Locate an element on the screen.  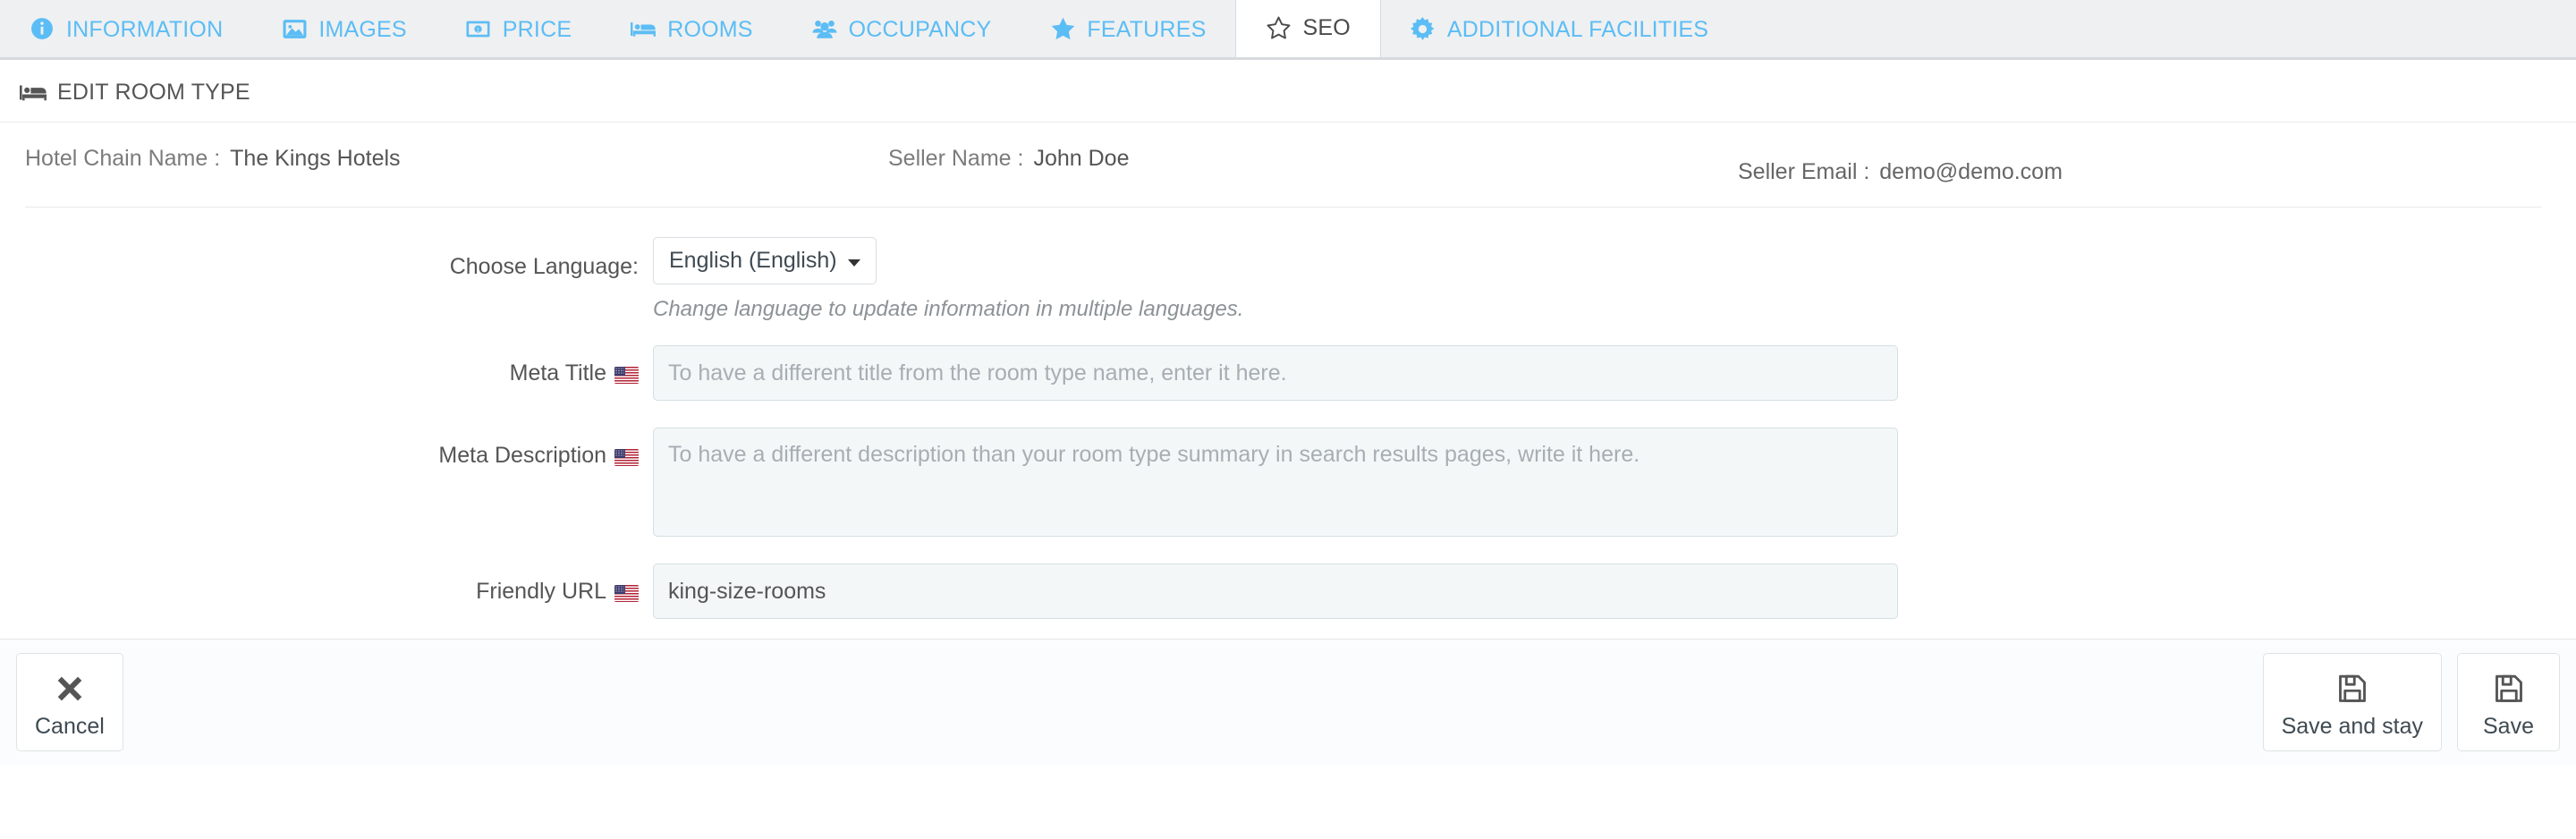
cancel-button: Cancel is located at coordinates (69, 702).